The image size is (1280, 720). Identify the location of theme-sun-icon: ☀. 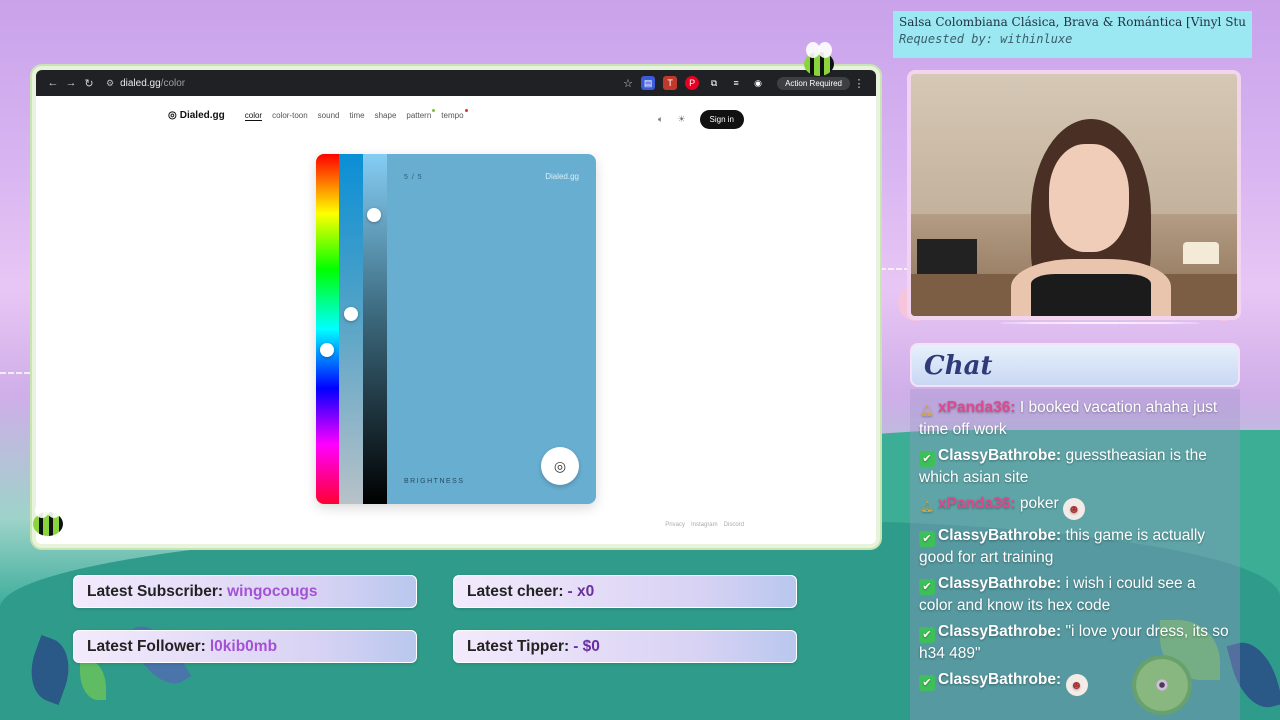
(681, 119).